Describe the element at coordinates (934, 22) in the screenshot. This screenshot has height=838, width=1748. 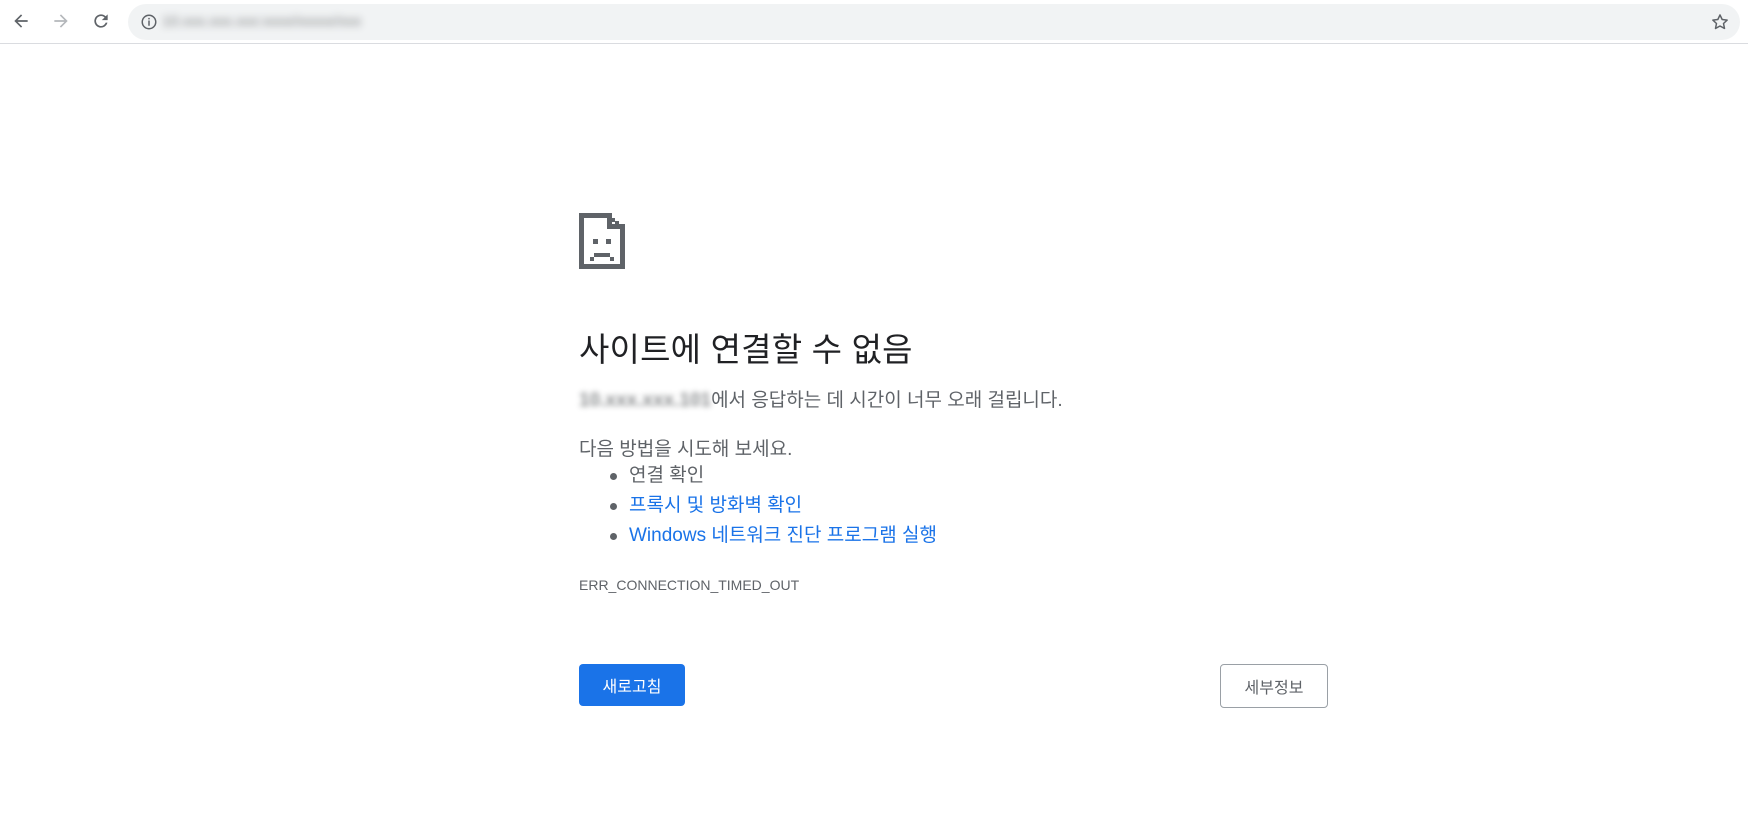
I see `address-bar: 10.xxx.xxx.xxx:xxxx/xxxxx/xxx` at that location.